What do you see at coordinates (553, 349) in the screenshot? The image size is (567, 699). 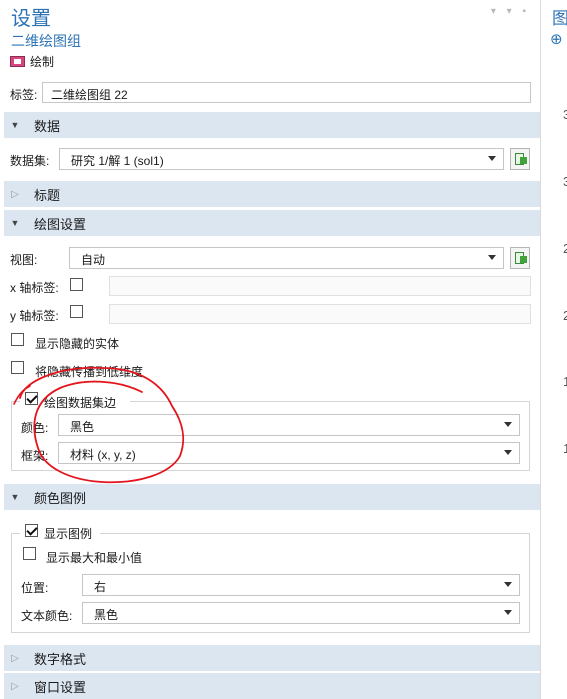 I see `graphics-window-strip: 图 ⊕ 3 3 2 2 1 1` at bounding box center [553, 349].